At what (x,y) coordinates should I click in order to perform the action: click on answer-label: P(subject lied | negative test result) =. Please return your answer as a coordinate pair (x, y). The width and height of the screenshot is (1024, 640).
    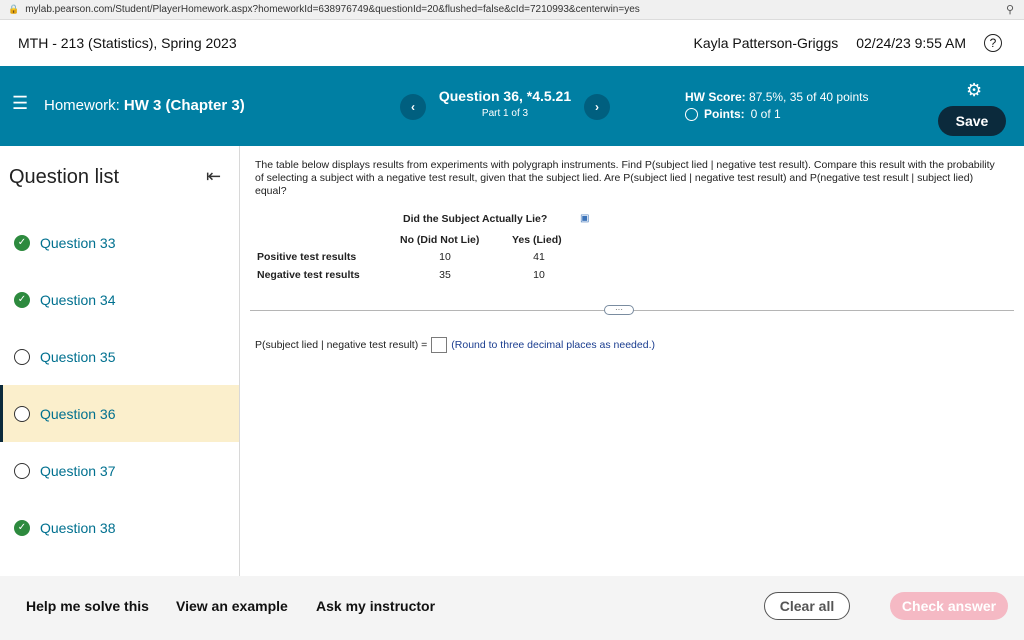
    Looking at the image, I should click on (341, 345).